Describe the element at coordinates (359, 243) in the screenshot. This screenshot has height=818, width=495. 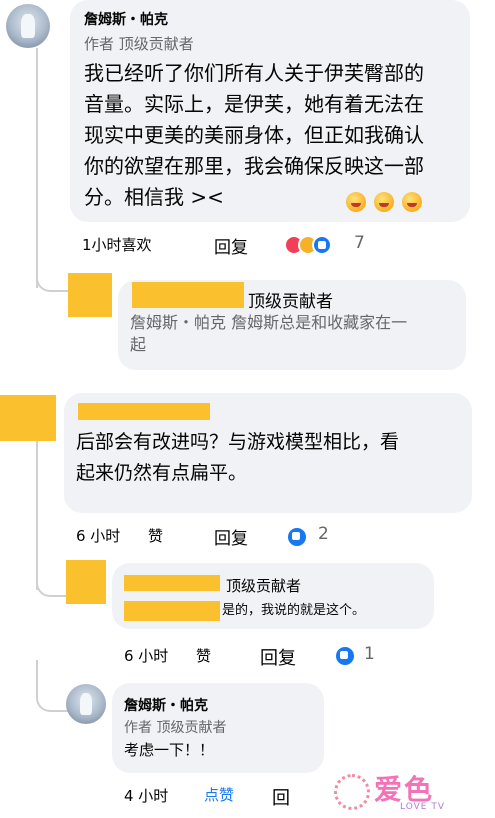
I see `reaction-count: 7` at that location.